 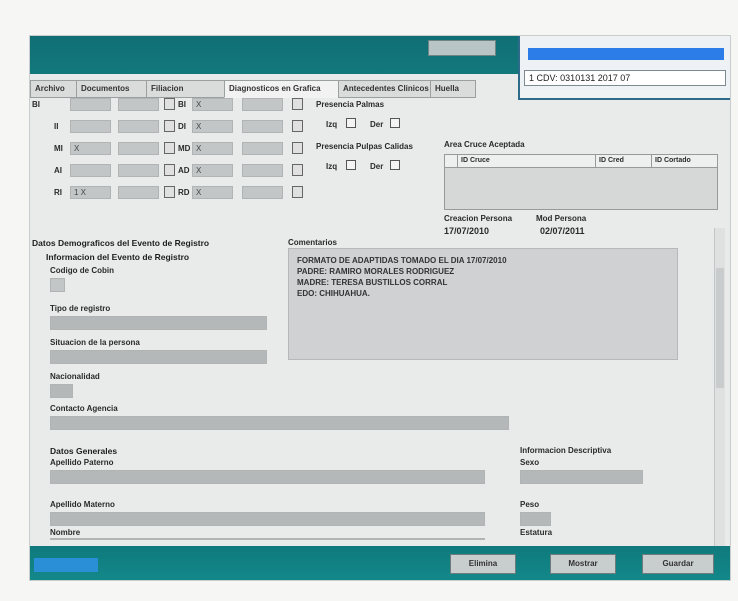 What do you see at coordinates (90, 170) in the screenshot?
I see `row-4-field-a` at bounding box center [90, 170].